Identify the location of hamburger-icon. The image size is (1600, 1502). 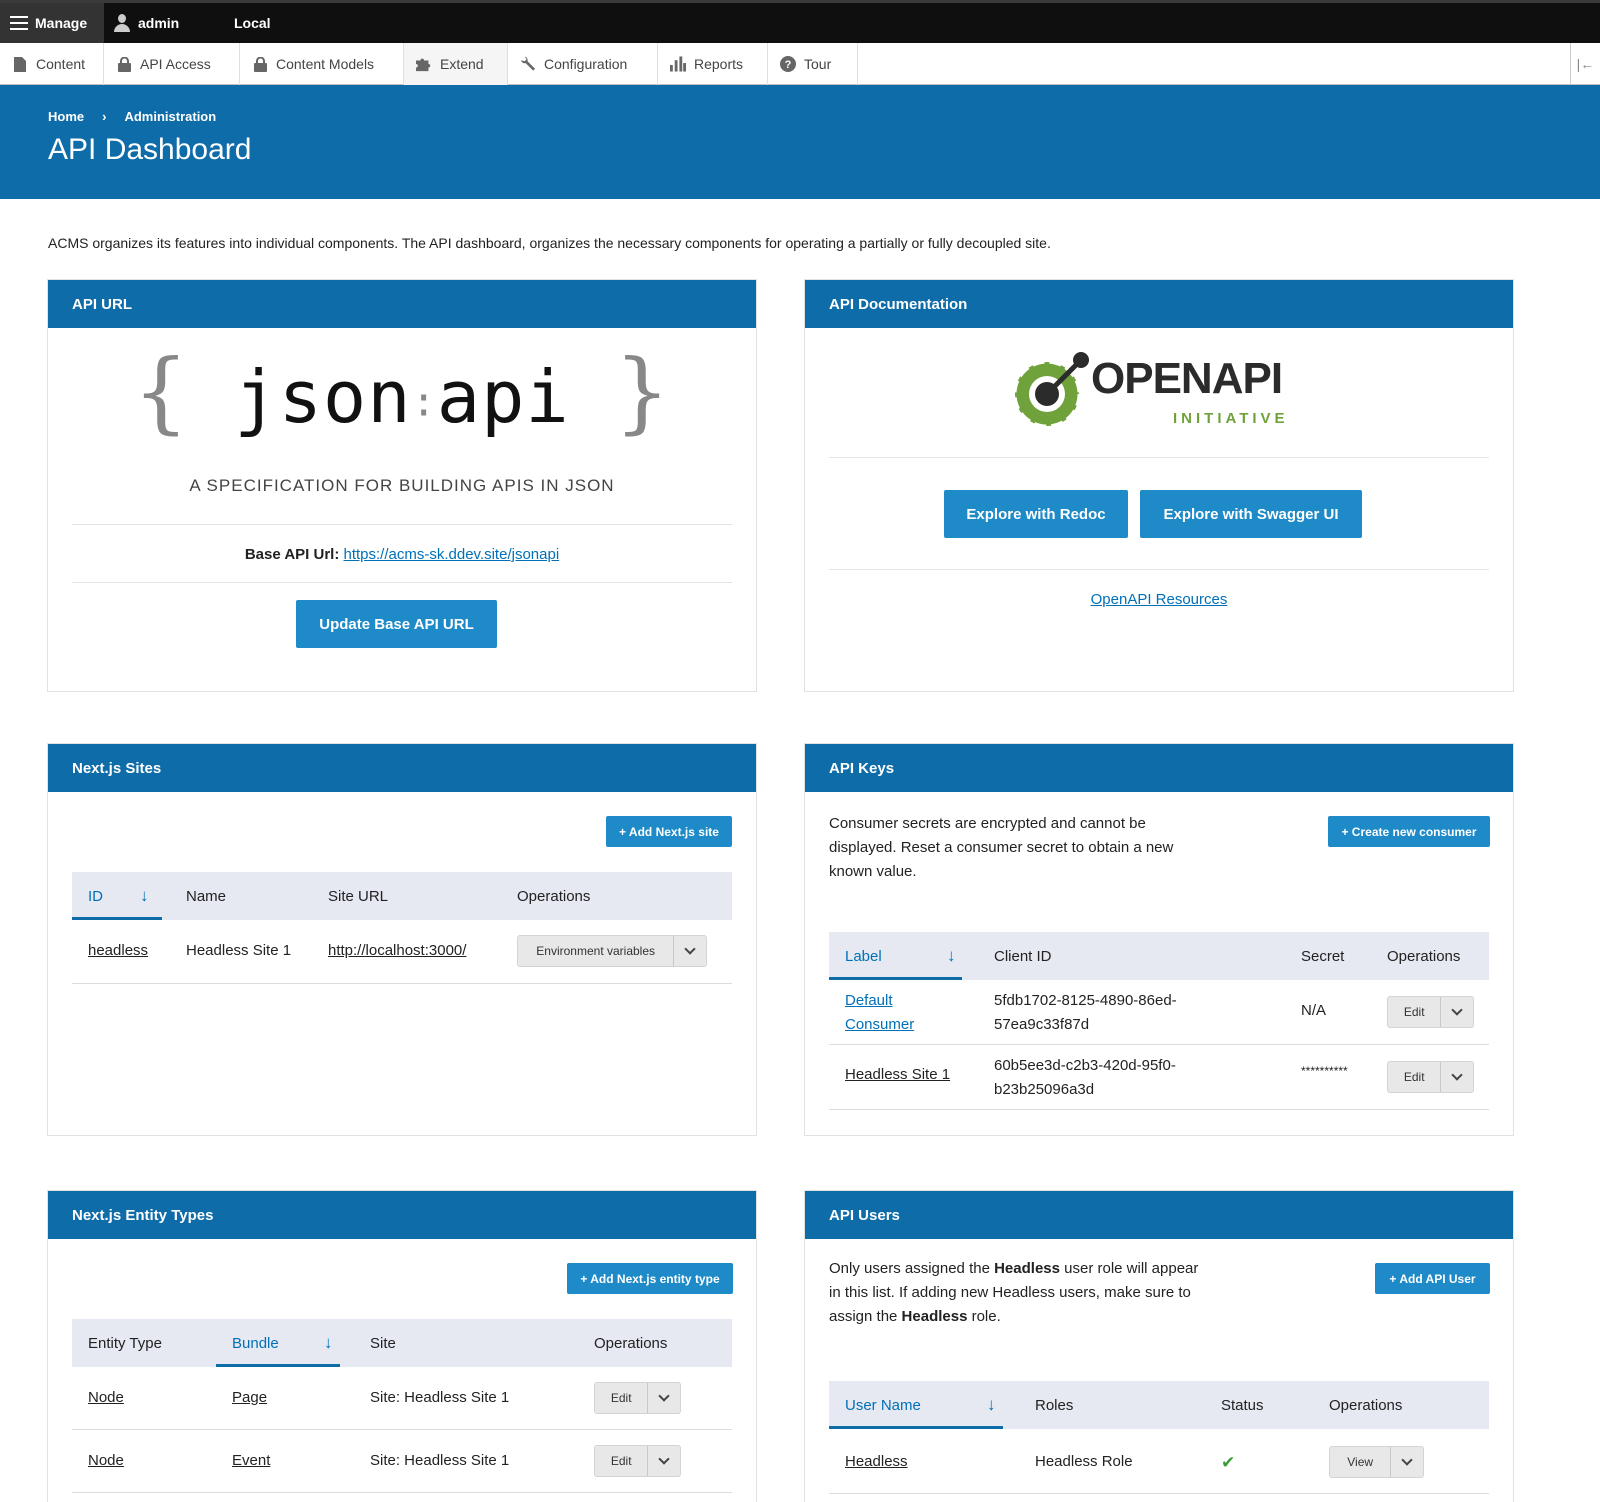
(19, 23).